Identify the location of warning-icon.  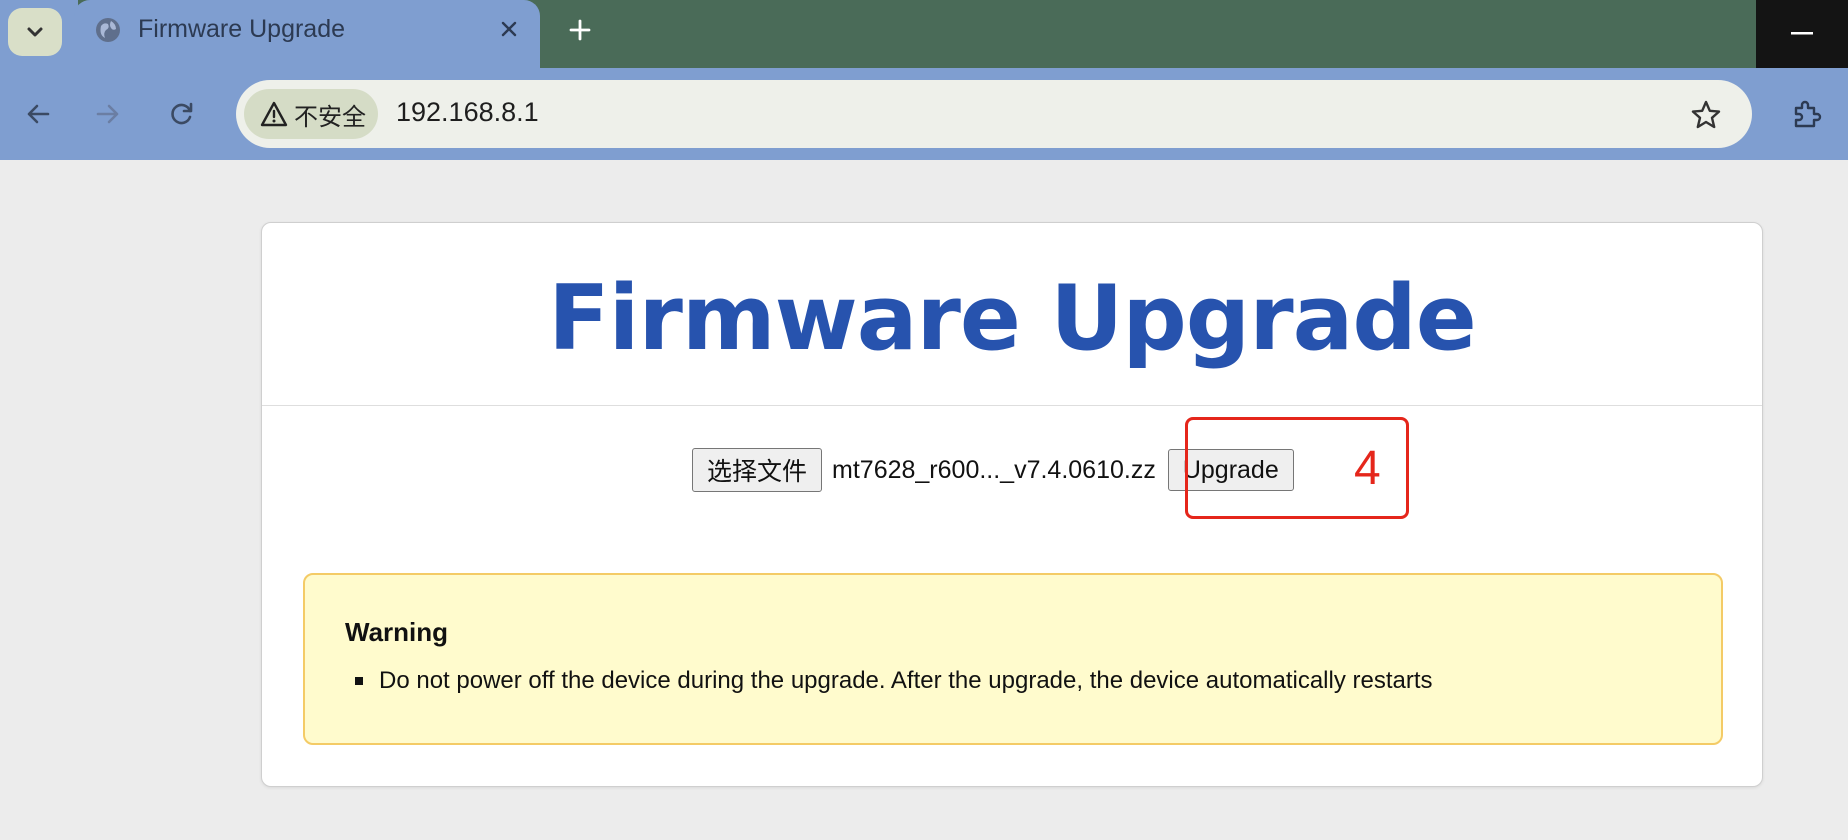
(274, 114).